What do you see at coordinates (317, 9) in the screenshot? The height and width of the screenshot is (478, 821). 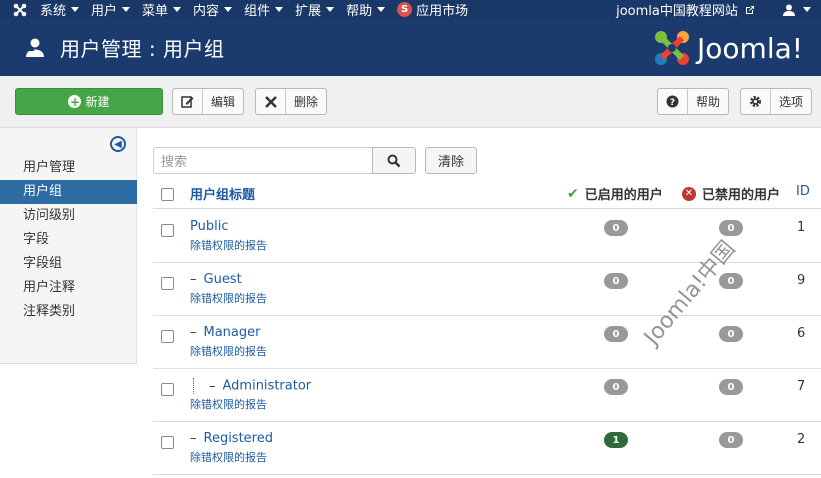 I see `menu-extensions: 扩展` at bounding box center [317, 9].